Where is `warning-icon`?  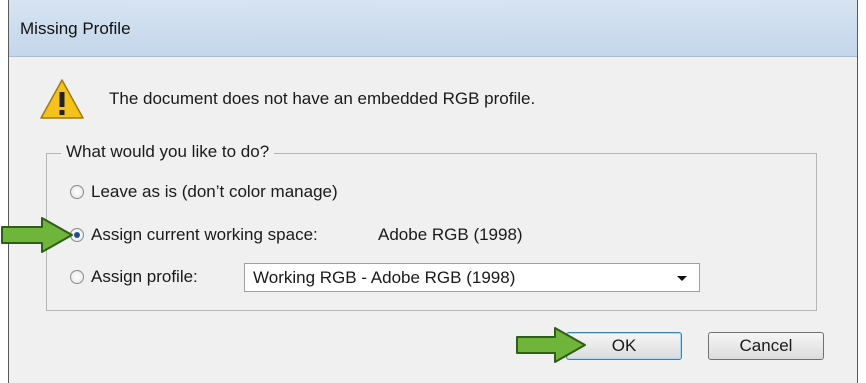
warning-icon is located at coordinates (62, 99).